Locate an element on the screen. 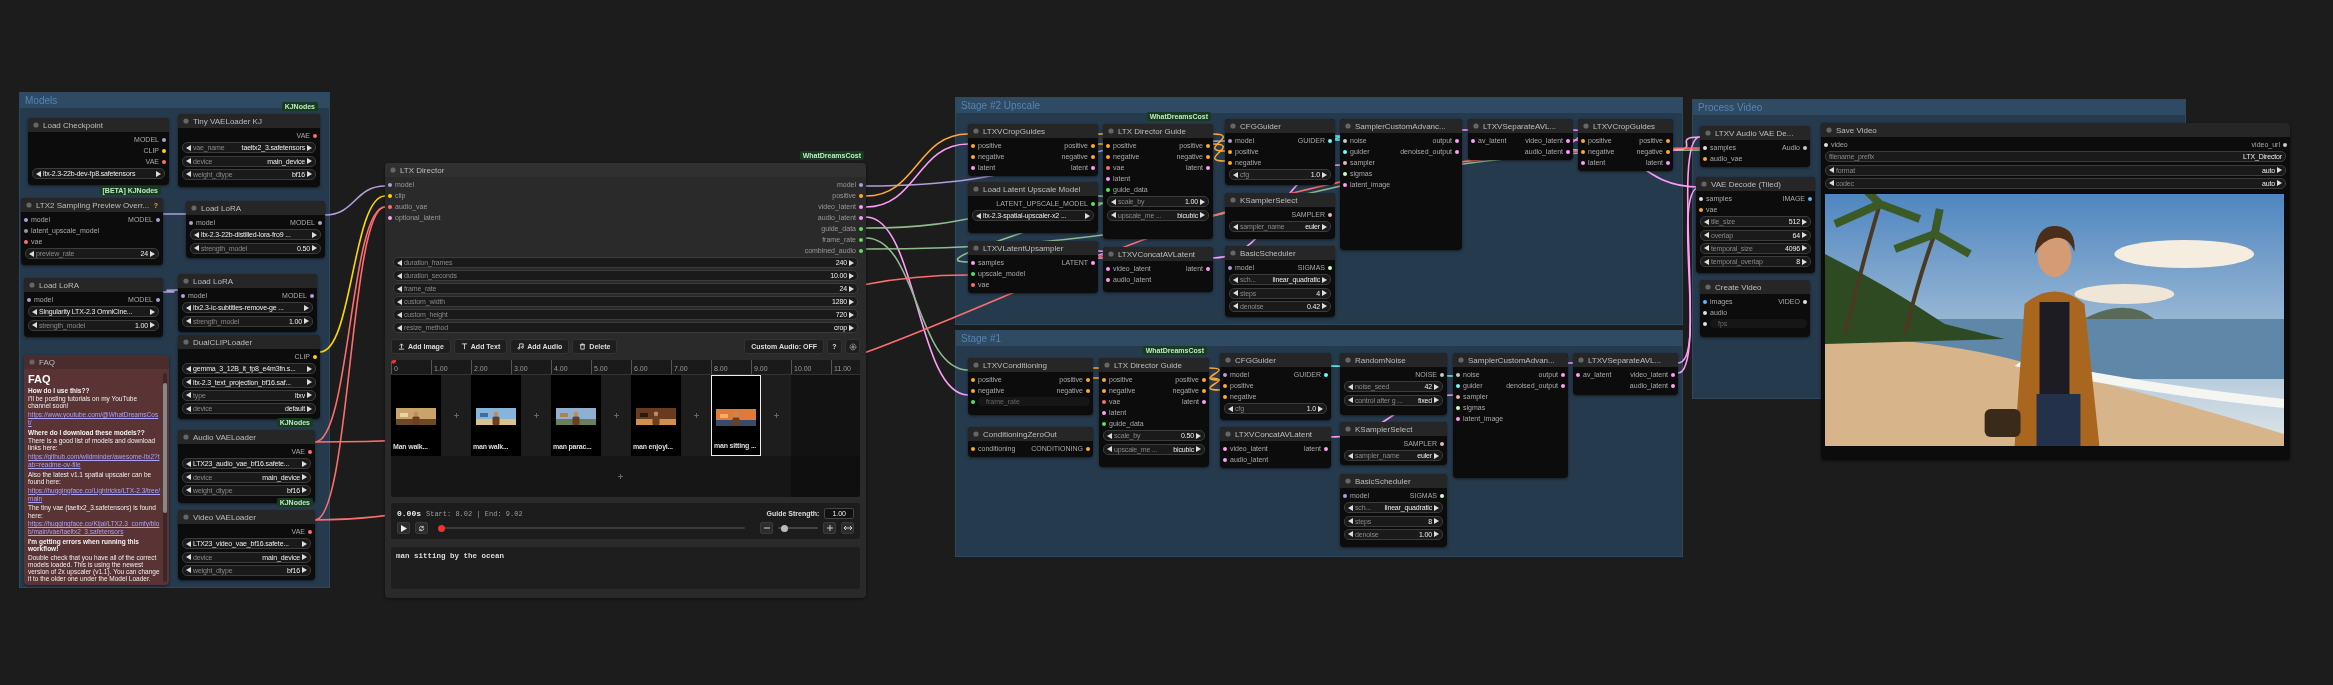 The height and width of the screenshot is (685, 2333). node-header: CFGGuider is located at coordinates (1280, 126).